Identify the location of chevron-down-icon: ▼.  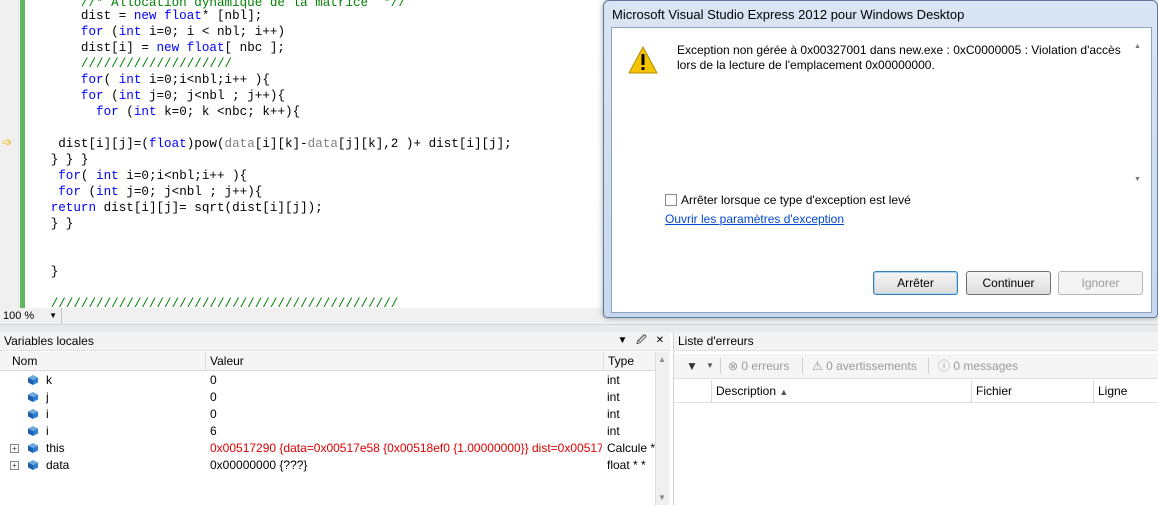
(53, 315).